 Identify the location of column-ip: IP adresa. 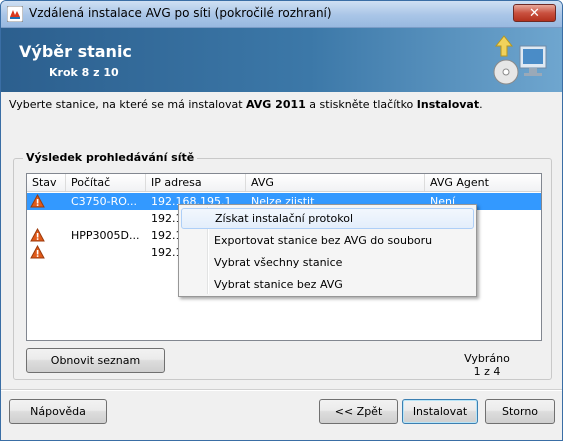
(196, 182).